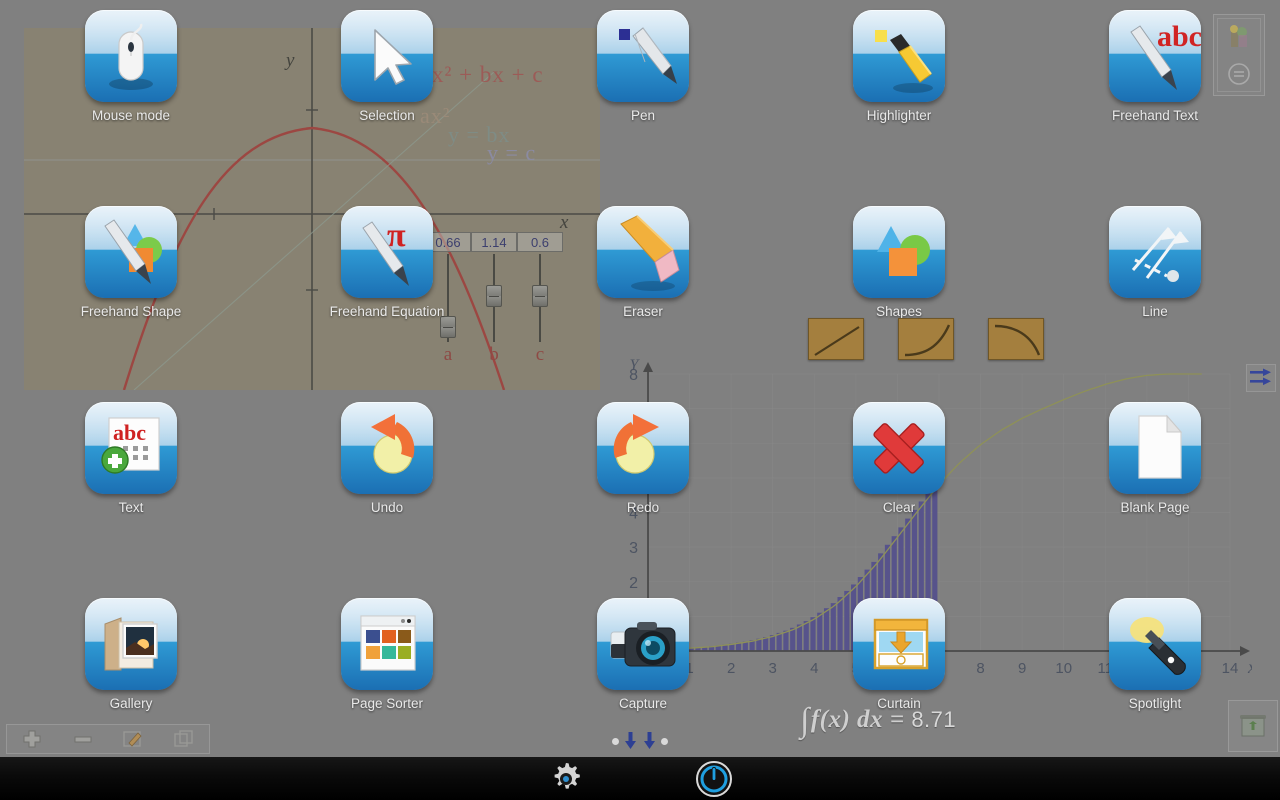 This screenshot has width=1280, height=800. Describe the element at coordinates (1155, 448) in the screenshot. I see `blank-page-icon` at that location.